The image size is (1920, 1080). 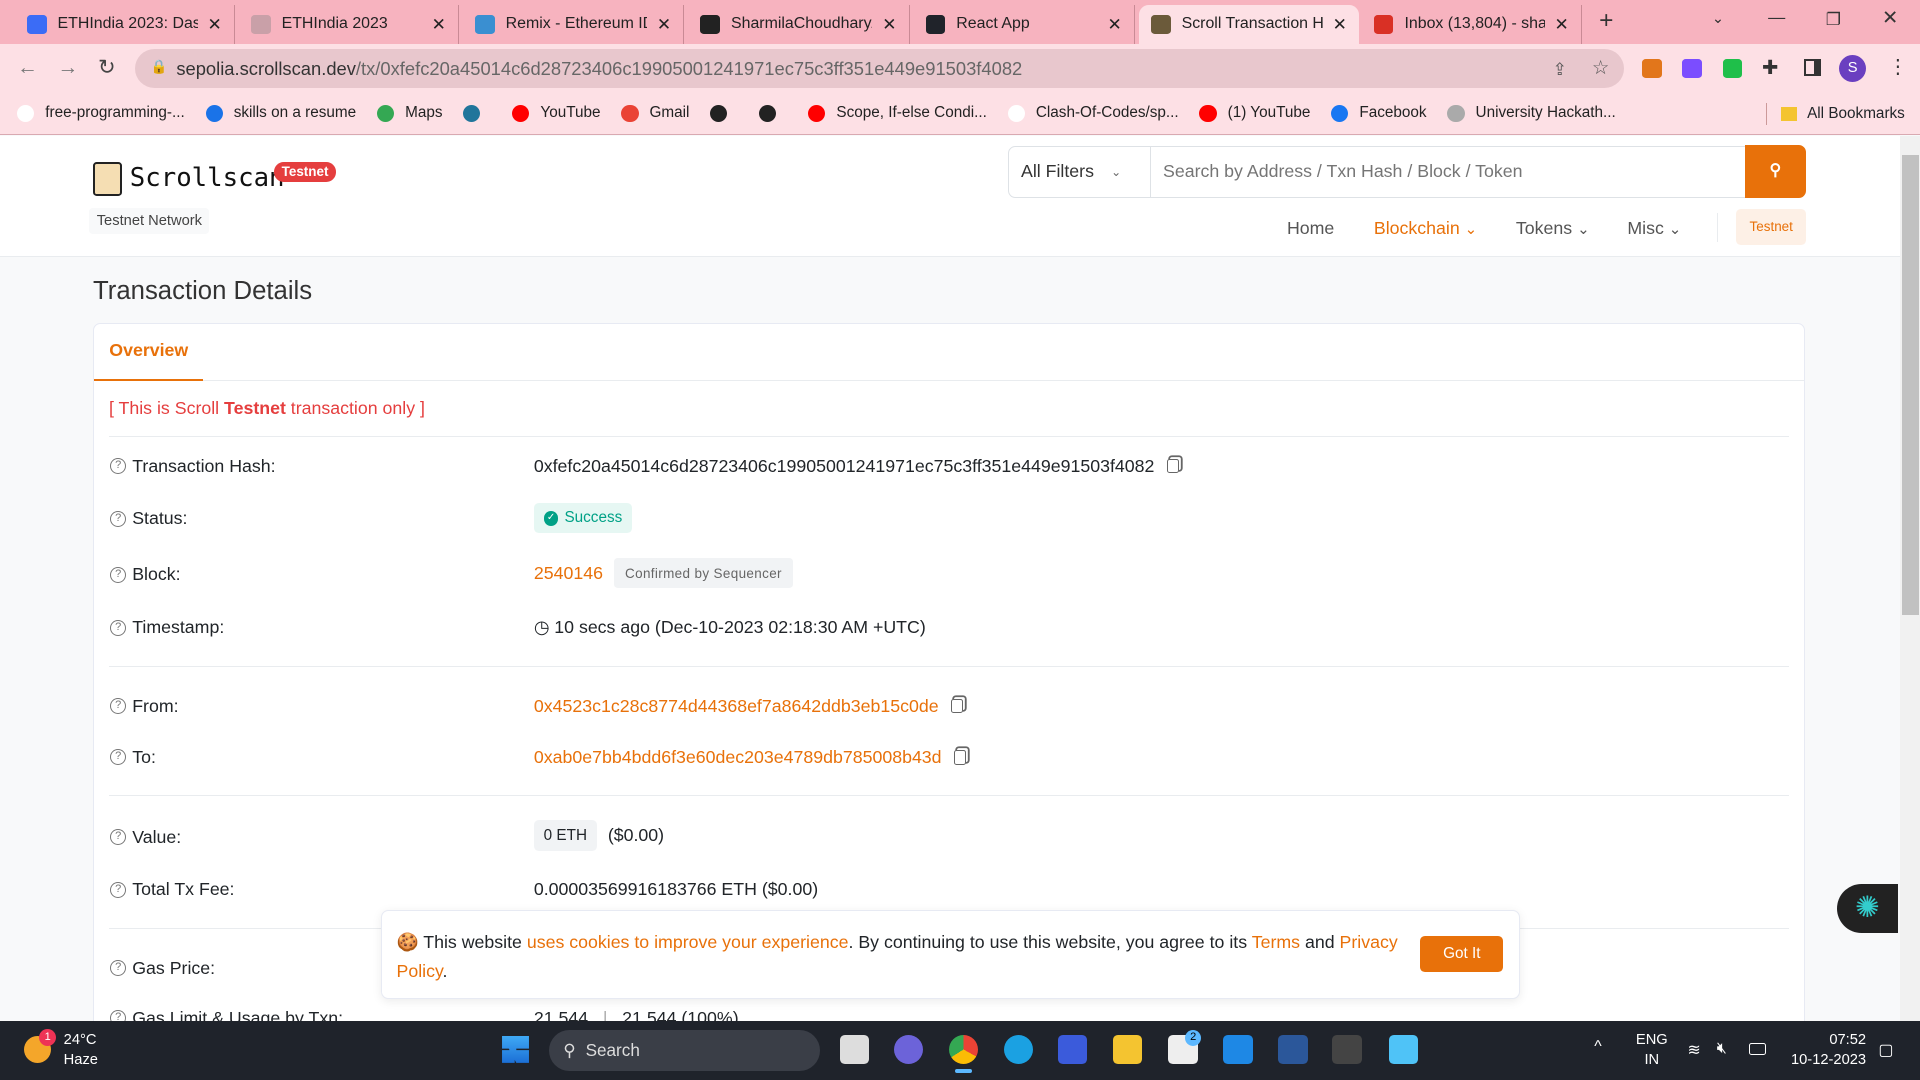 What do you see at coordinates (280, 113) in the screenshot?
I see `bookmark-item: skills on a resume` at bounding box center [280, 113].